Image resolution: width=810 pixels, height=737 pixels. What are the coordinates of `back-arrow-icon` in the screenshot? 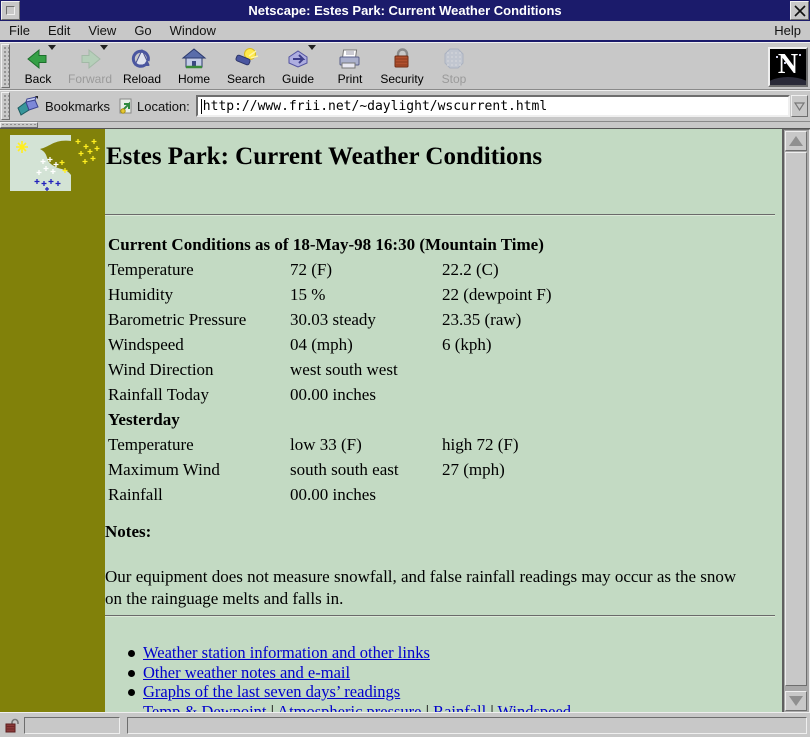 It's located at (40, 58).